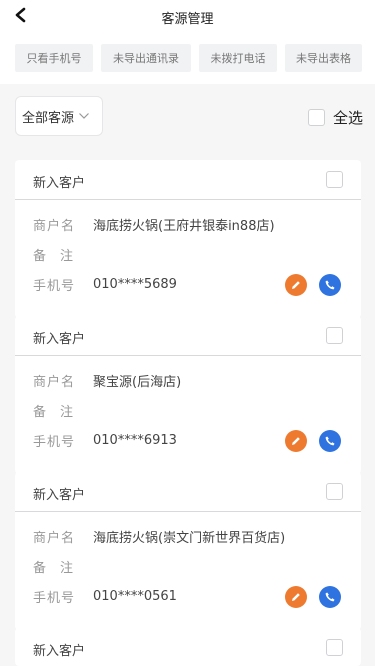 The width and height of the screenshot is (375, 666). Describe the element at coordinates (323, 58) in the screenshot. I see `filter-not-exported-sheet: 未导出表格` at that location.